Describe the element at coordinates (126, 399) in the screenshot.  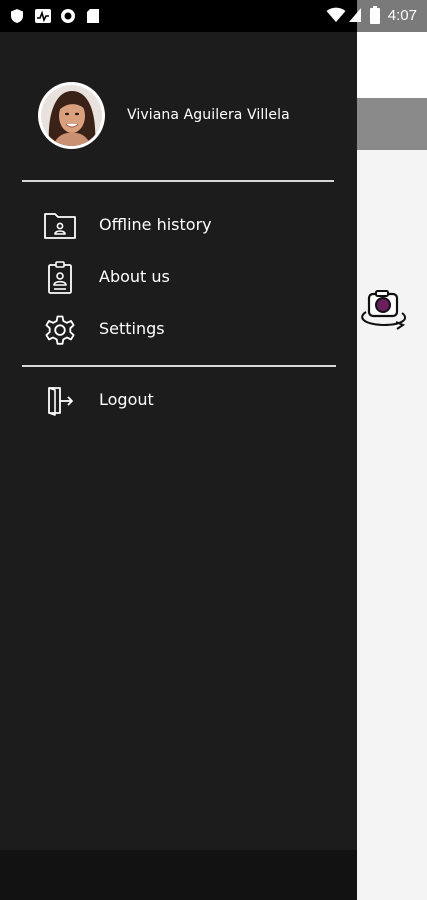
I see `menu-label-logout: Logout` at that location.